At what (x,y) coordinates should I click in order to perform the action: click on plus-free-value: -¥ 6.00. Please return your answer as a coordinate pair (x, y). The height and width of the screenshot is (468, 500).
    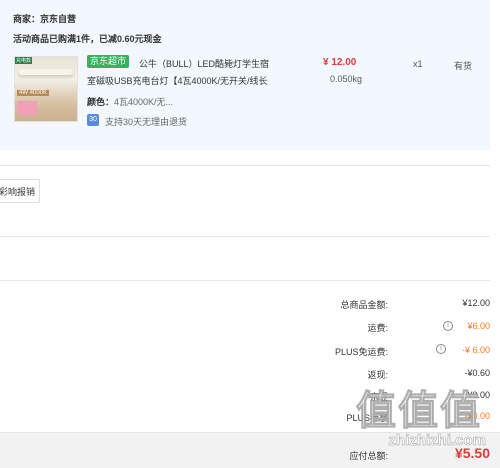
    Looking at the image, I should click on (475, 350).